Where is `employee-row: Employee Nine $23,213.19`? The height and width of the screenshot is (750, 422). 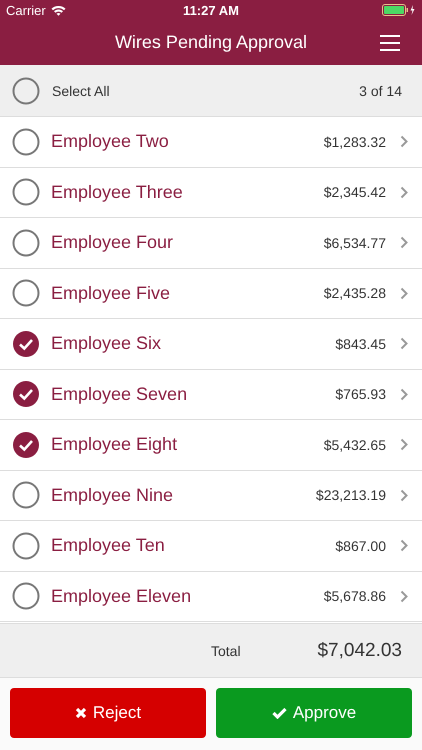 employee-row: Employee Nine $23,213.19 is located at coordinates (211, 495).